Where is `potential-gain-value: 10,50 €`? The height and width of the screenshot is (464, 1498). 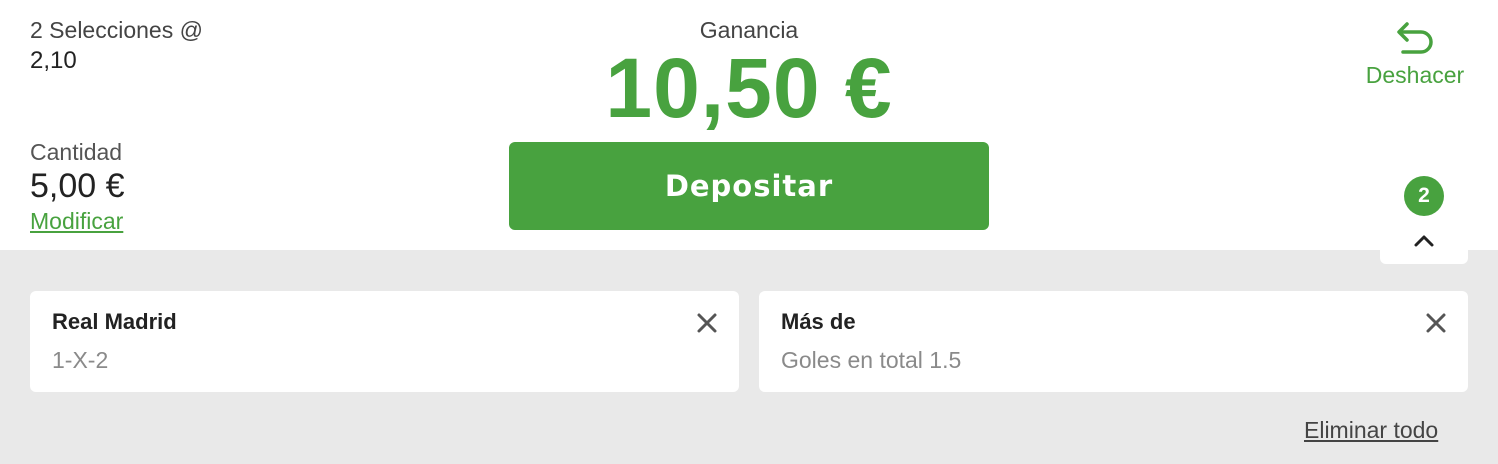 potential-gain-value: 10,50 € is located at coordinates (749, 88).